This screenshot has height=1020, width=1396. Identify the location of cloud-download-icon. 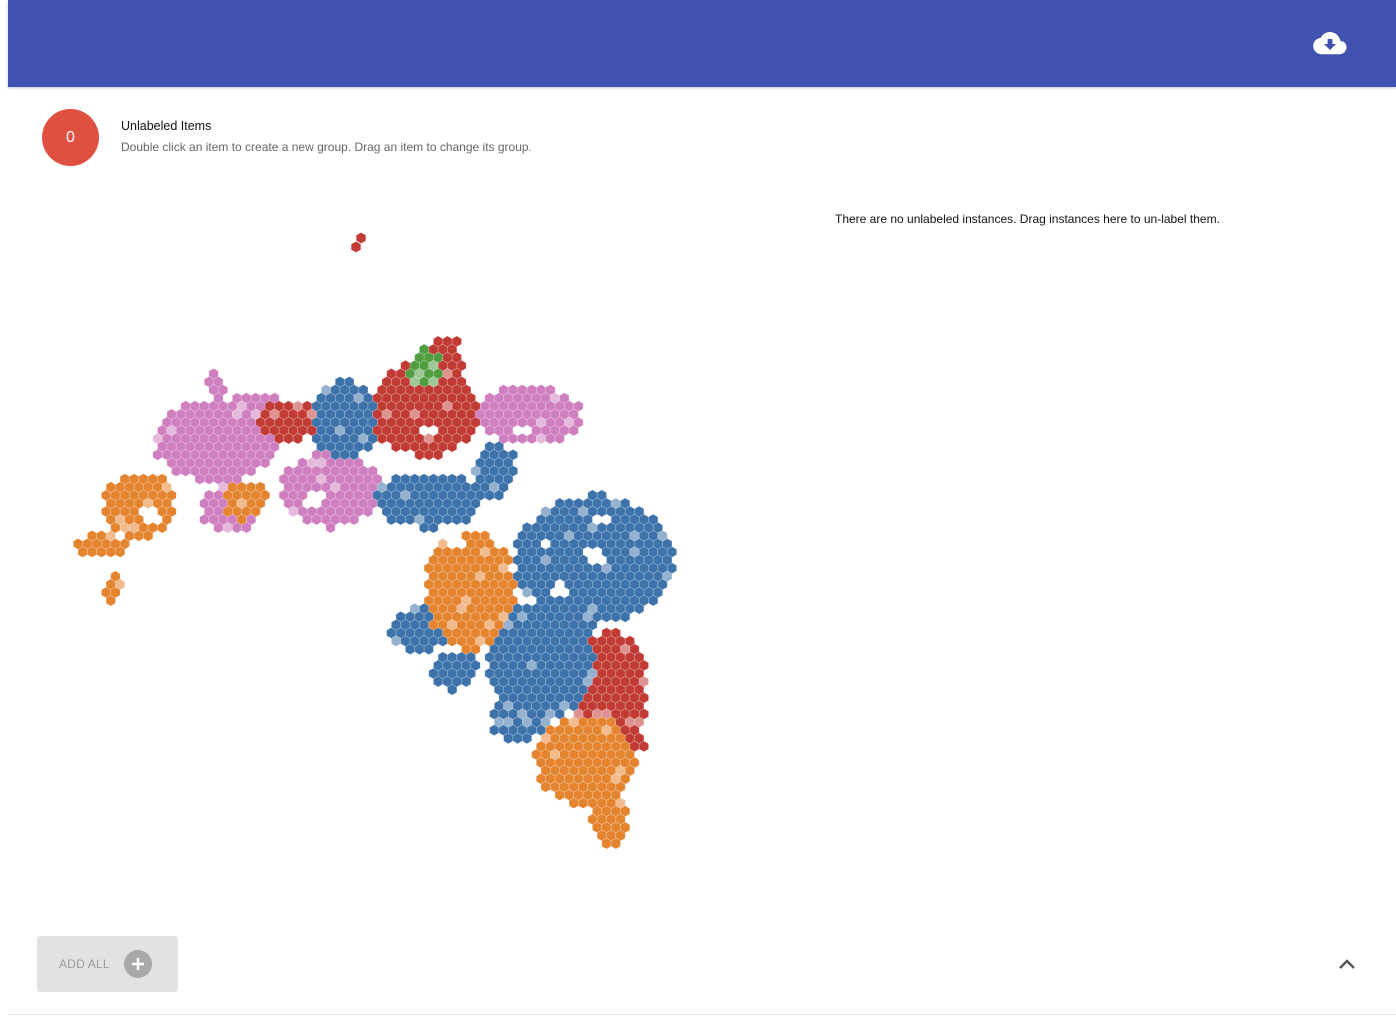
(1330, 43).